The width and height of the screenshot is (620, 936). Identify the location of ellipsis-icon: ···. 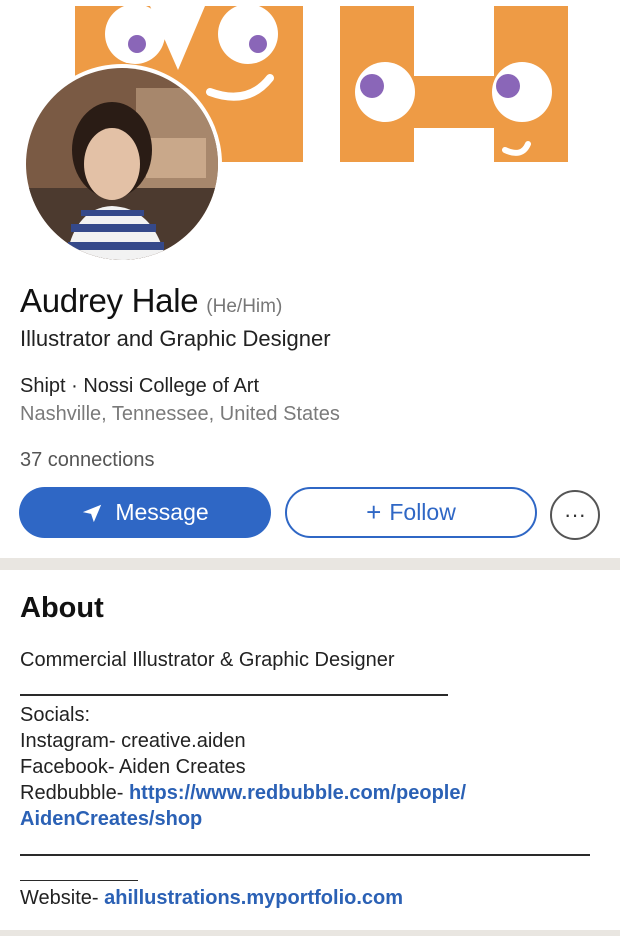
(575, 514).